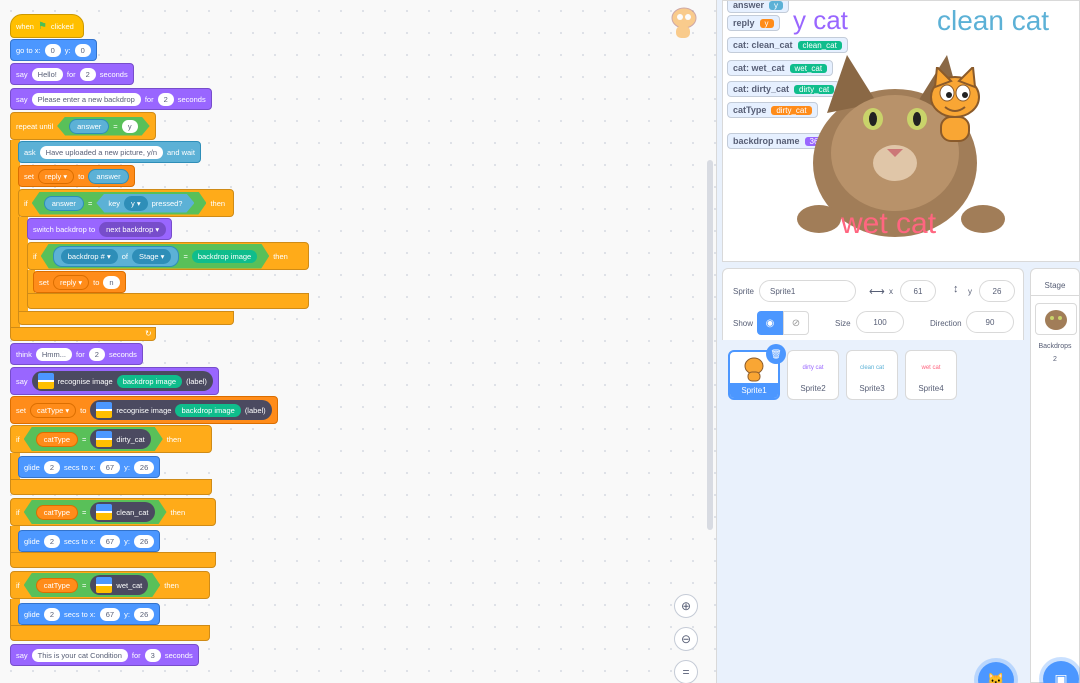 This screenshot has height=683, width=1080. What do you see at coordinates (101, 152) in the screenshot?
I see `ask-text-input: Have uploaded a new picture, y/n` at bounding box center [101, 152].